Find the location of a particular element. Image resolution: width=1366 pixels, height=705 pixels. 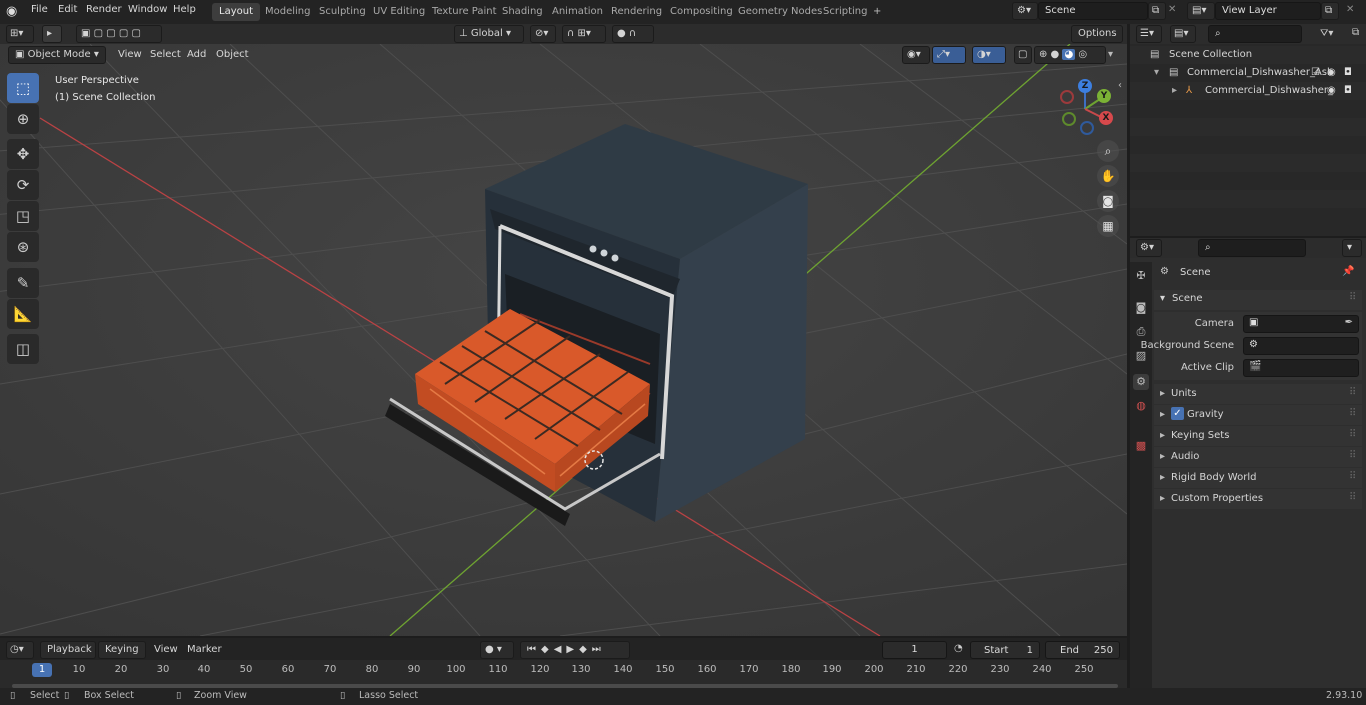

menu-help: Help is located at coordinates (184, 9).